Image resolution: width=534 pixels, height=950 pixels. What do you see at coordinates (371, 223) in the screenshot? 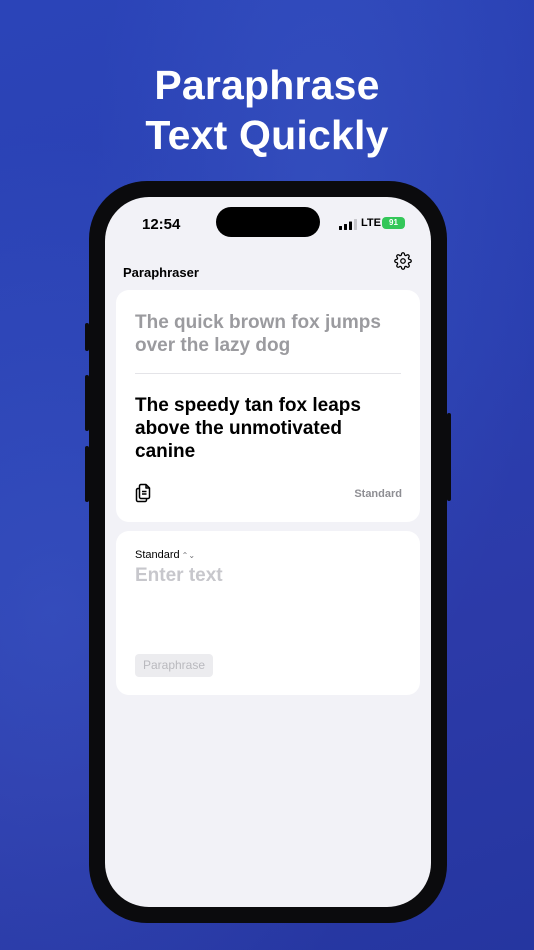
I see `network-label: LTE` at bounding box center [371, 223].